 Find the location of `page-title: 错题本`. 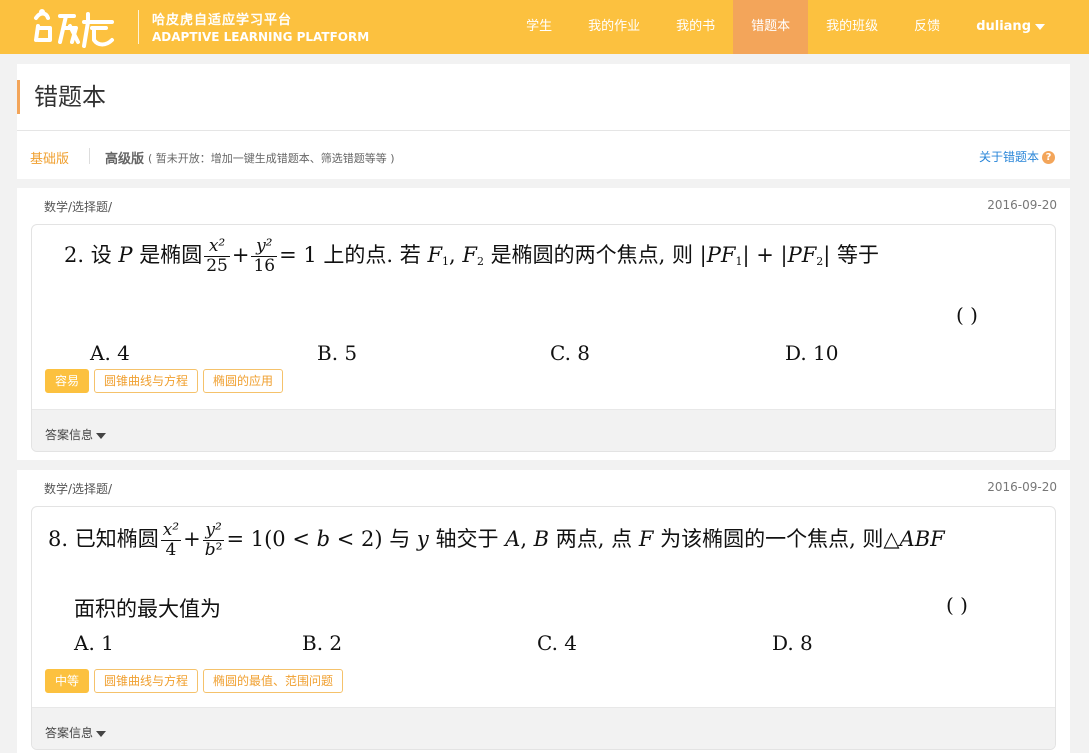

page-title: 错题本 is located at coordinates (61, 97).